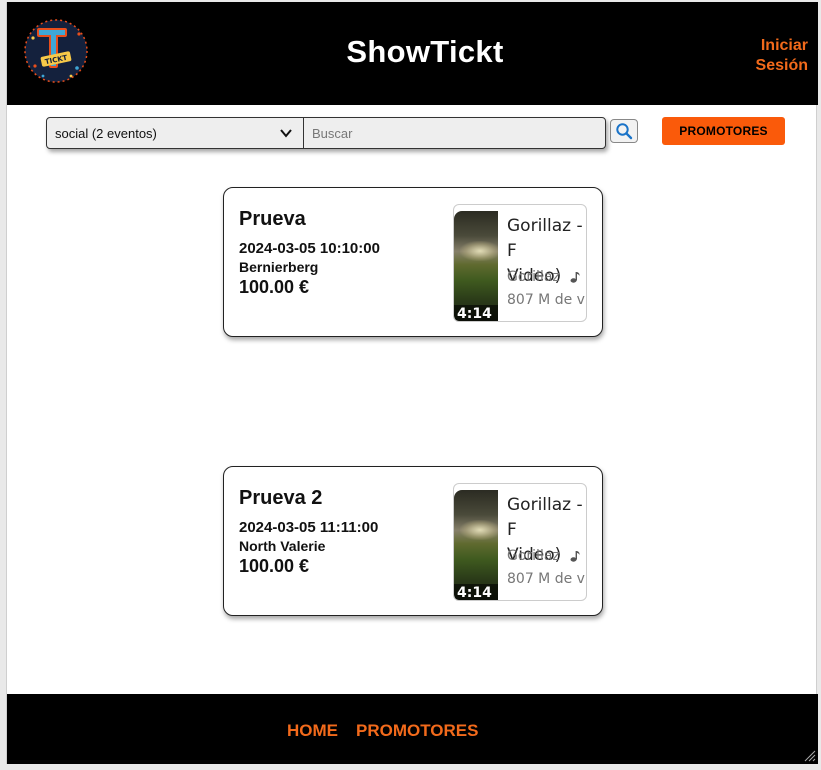 This screenshot has width=821, height=770. What do you see at coordinates (282, 546) in the screenshot?
I see `event-location: North Valerie` at bounding box center [282, 546].